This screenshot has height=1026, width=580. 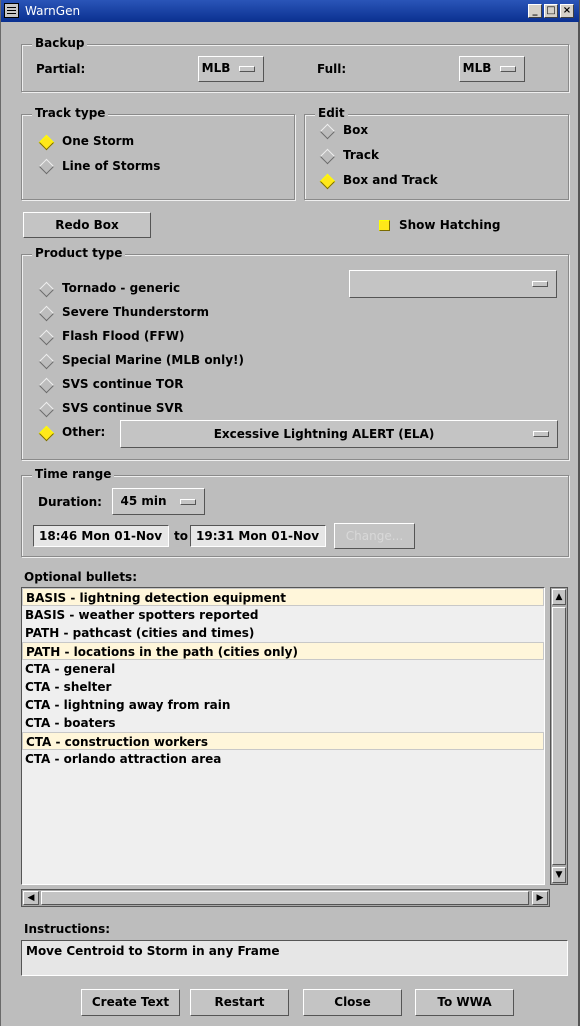 What do you see at coordinates (239, 1002) in the screenshot?
I see `restart-button: Restart` at bounding box center [239, 1002].